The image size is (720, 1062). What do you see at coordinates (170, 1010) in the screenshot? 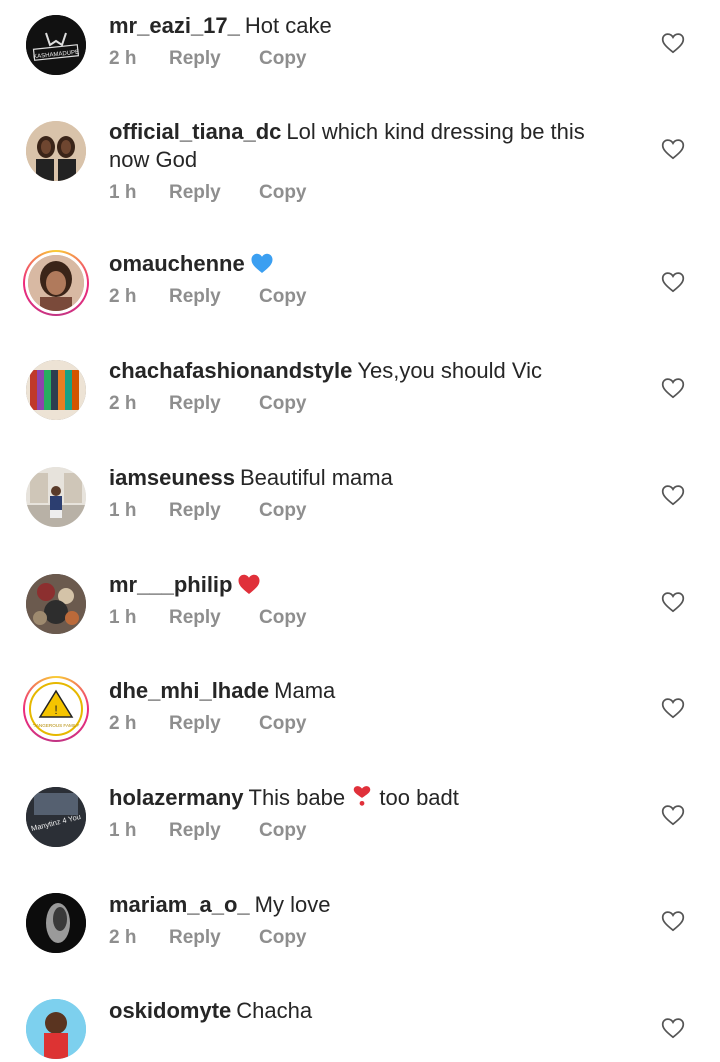
I see `comment-username: oskidomyte` at bounding box center [170, 1010].